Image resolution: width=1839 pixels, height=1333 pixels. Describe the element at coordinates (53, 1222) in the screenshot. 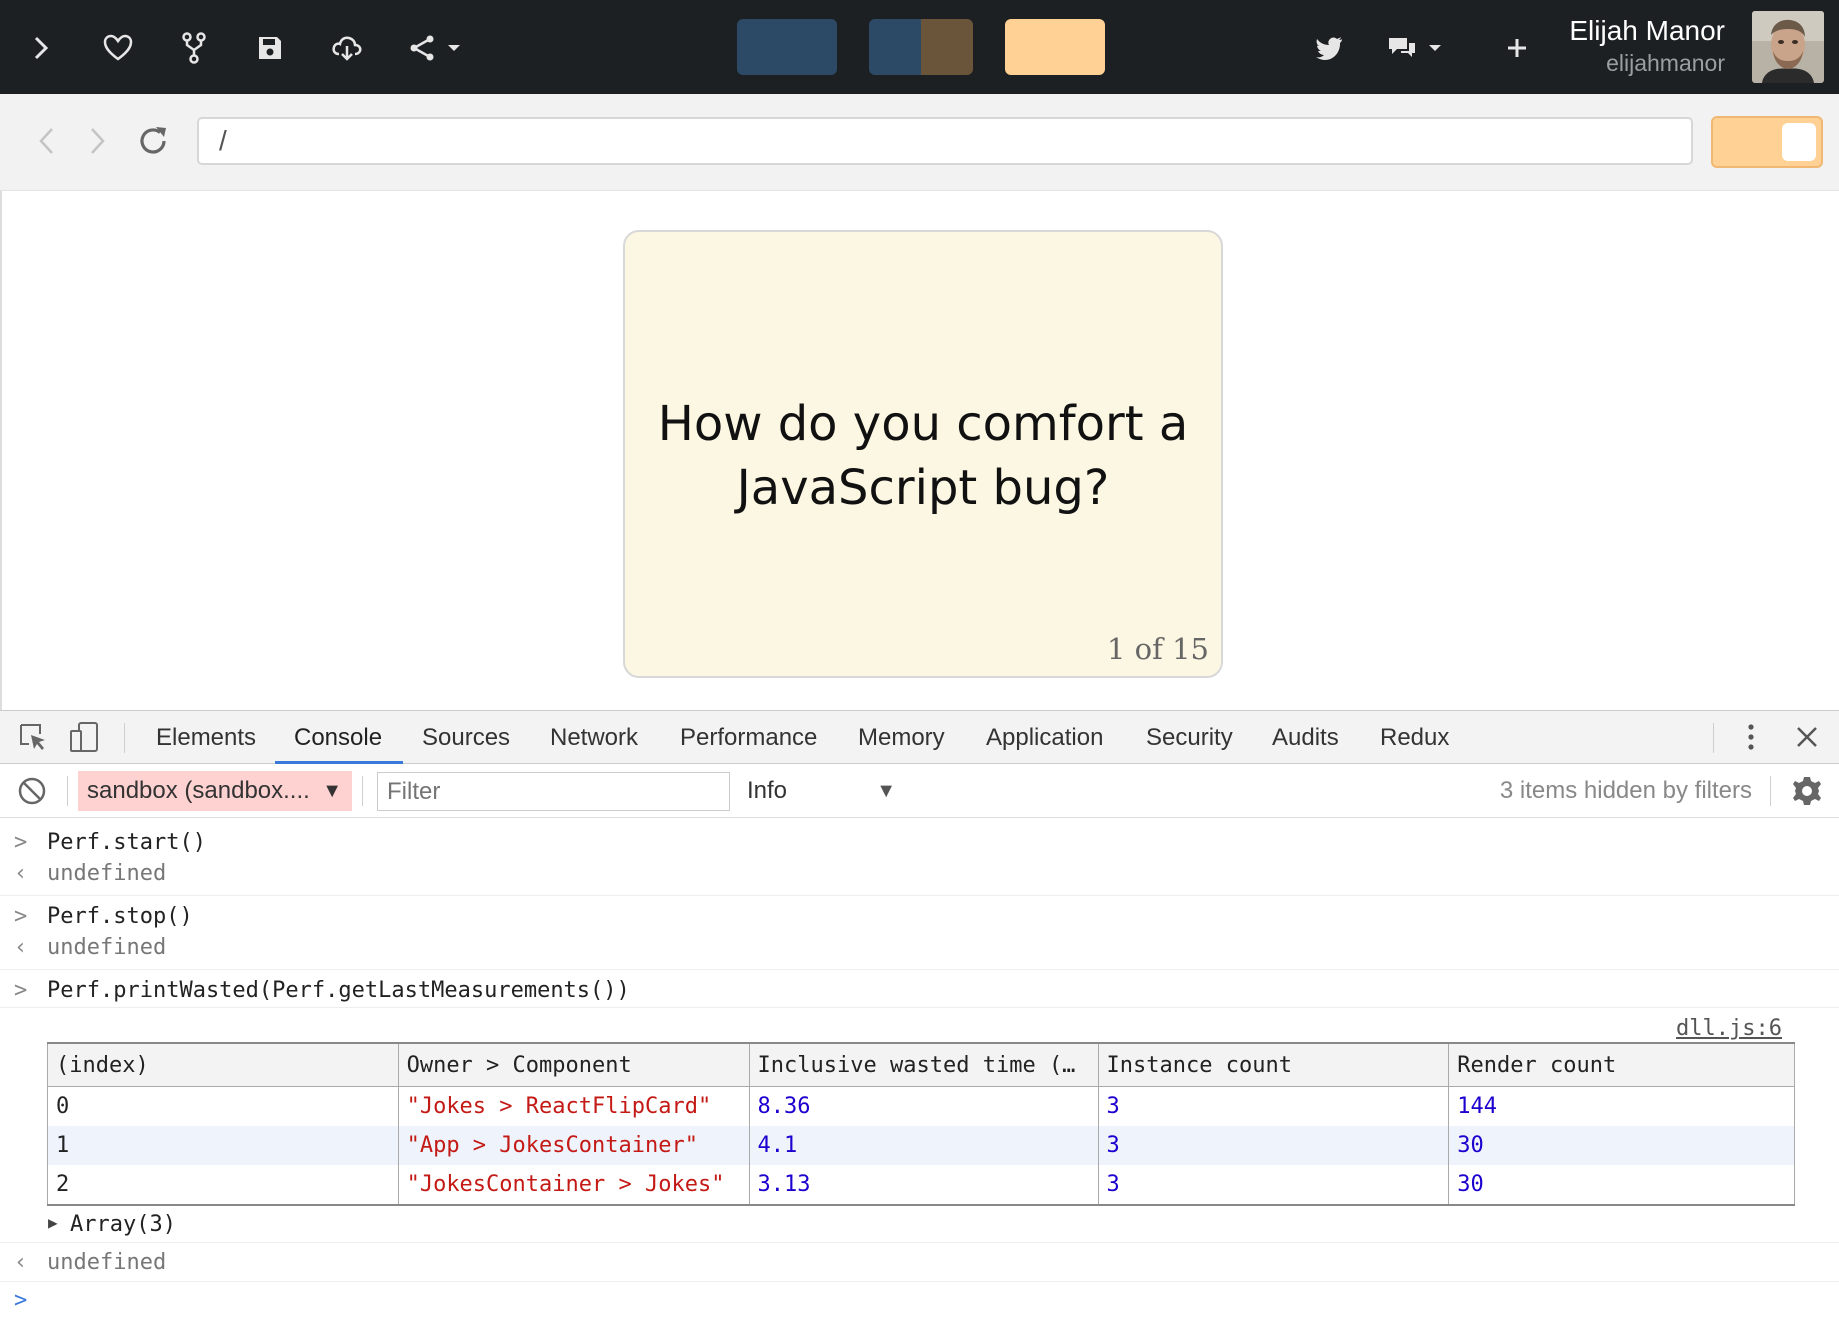

I see `expand-triangle-icon: ▶` at that location.